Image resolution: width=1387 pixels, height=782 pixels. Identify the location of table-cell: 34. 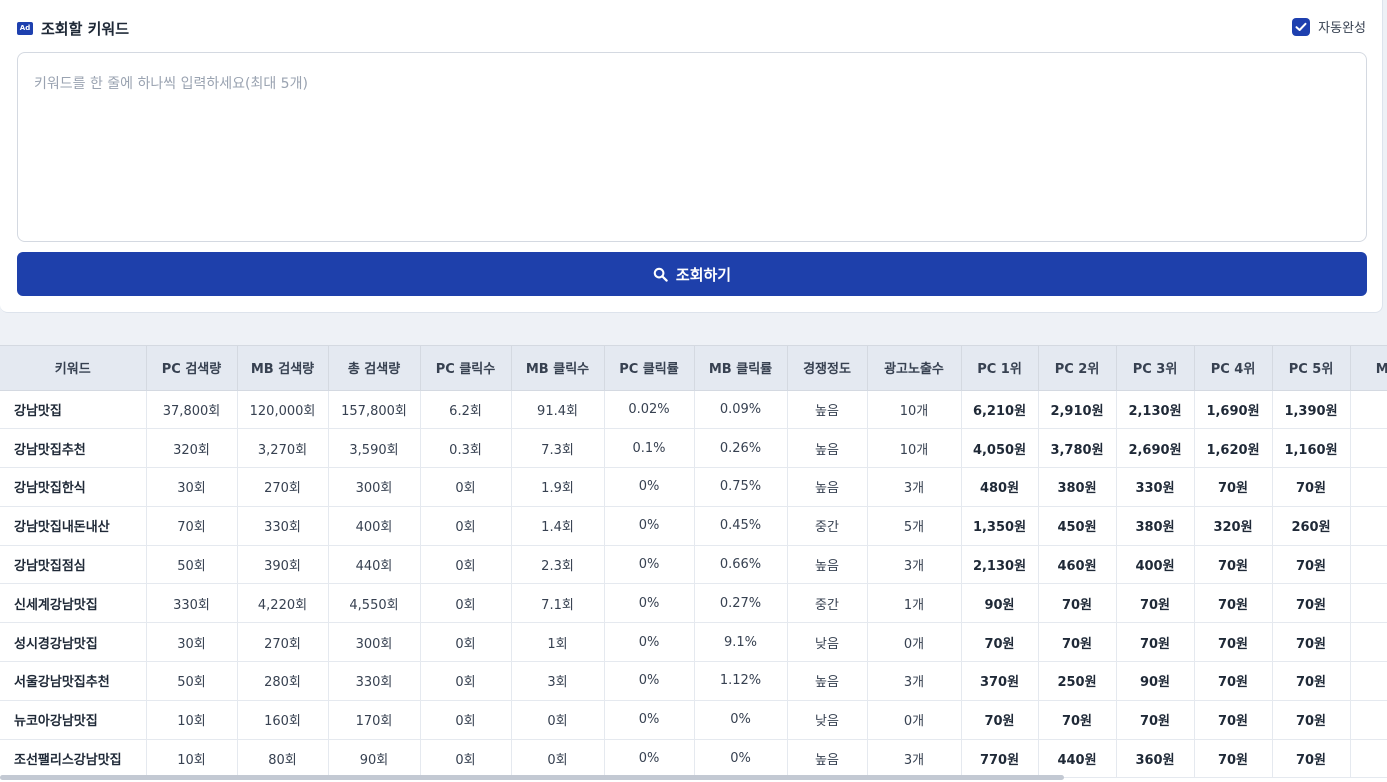
(1368, 681).